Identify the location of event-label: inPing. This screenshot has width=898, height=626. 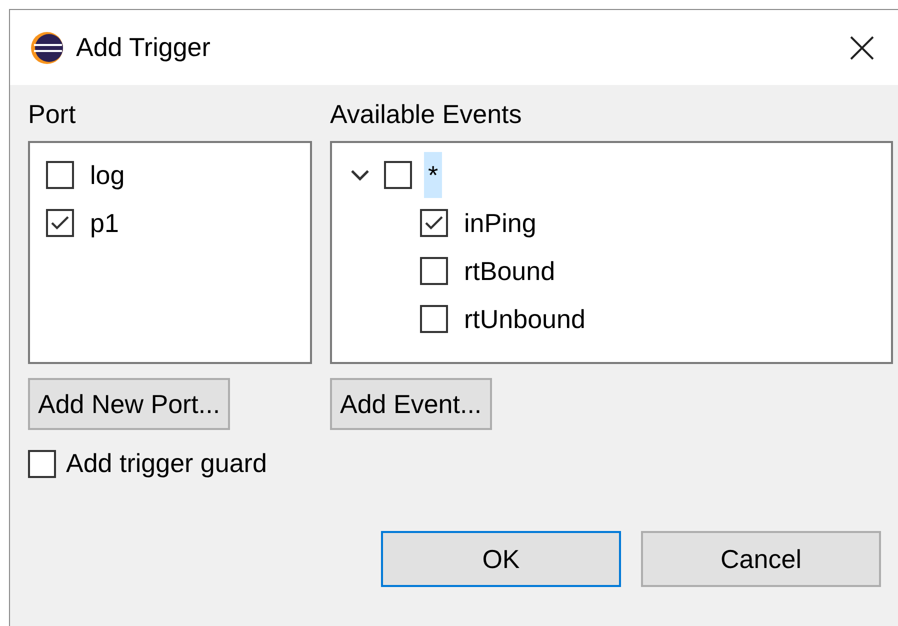
(500, 223).